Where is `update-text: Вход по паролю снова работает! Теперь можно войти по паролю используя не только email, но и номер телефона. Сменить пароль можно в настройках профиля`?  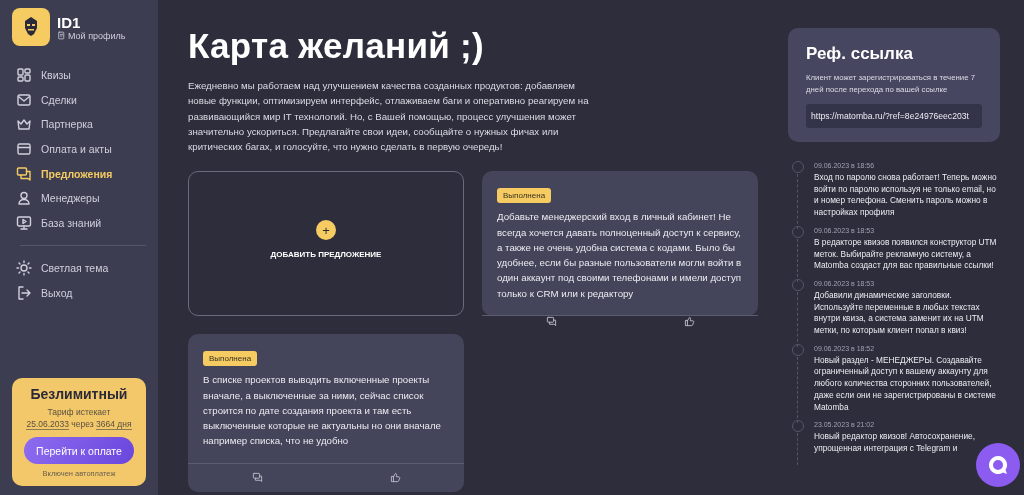
update-text: Вход по паролю снова работает! Теперь можно войти по паролю используя не только email, но и номер телефона. Сменить пароль можно в настройках профиля is located at coordinates (906, 195).